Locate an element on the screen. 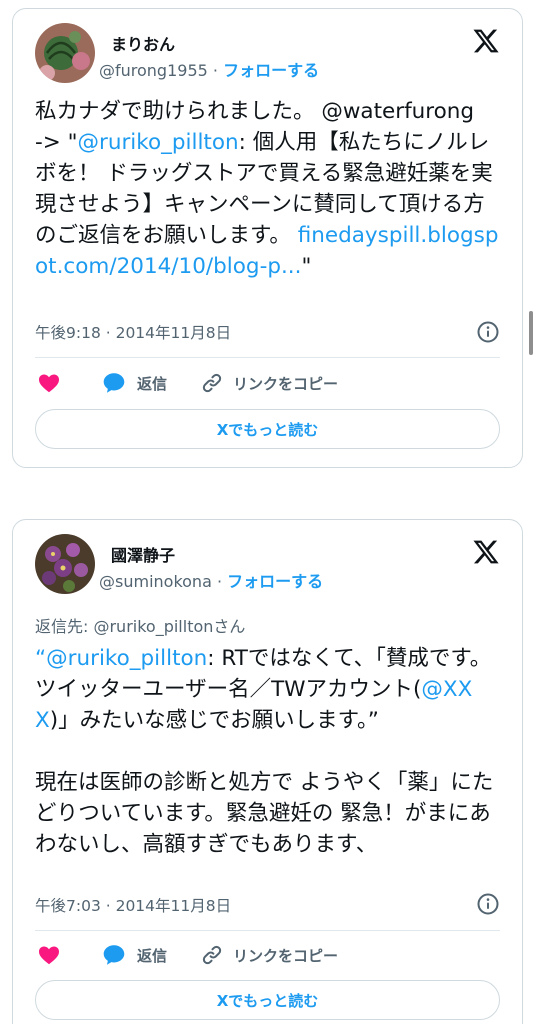  timestamp: 午後7:03 · 2014年11月8日 is located at coordinates (133, 905).